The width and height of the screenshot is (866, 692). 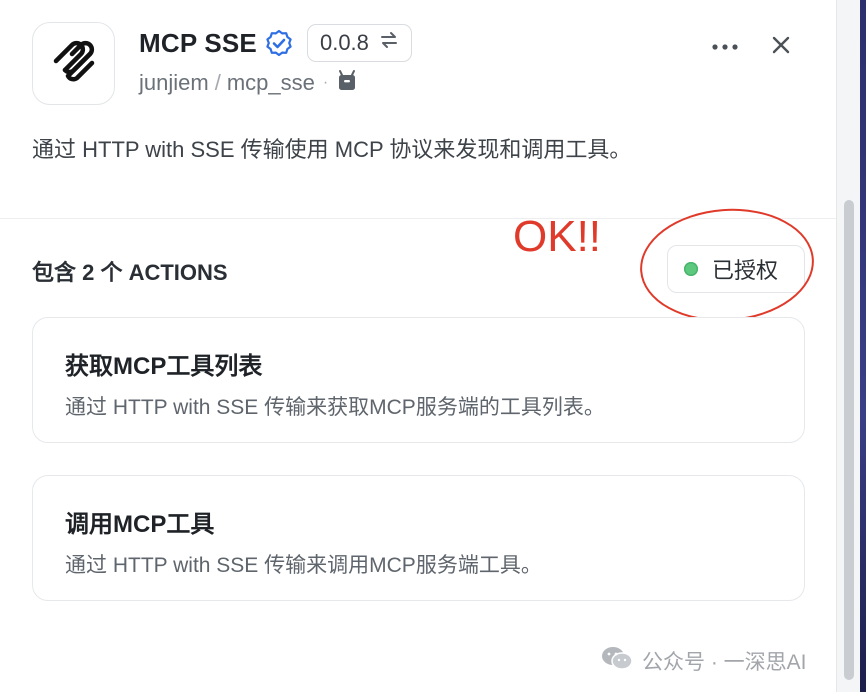 What do you see at coordinates (332, 149) in the screenshot?
I see `plugin-description: 通过 HTTP with SSE 传输使用 MCP 协议来发现和调用工具。` at bounding box center [332, 149].